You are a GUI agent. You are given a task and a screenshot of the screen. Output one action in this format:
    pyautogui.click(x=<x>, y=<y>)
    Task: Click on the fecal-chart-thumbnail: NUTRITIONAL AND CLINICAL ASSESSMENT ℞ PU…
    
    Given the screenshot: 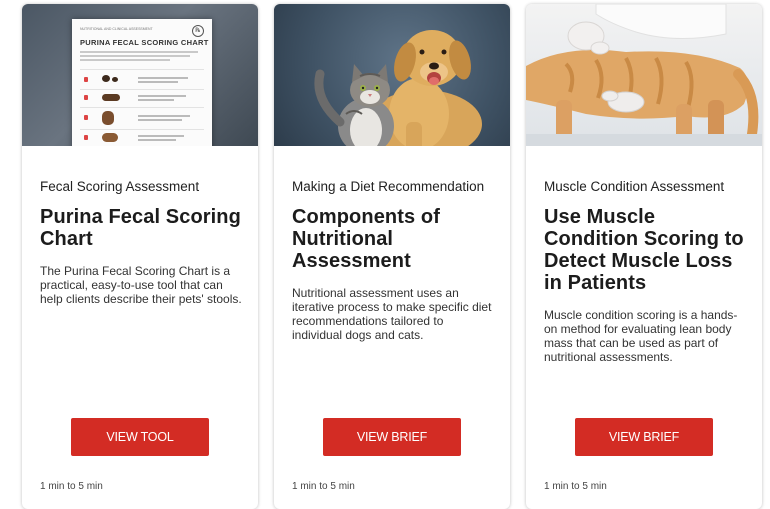 What is the action you would take?
    pyautogui.click(x=140, y=75)
    